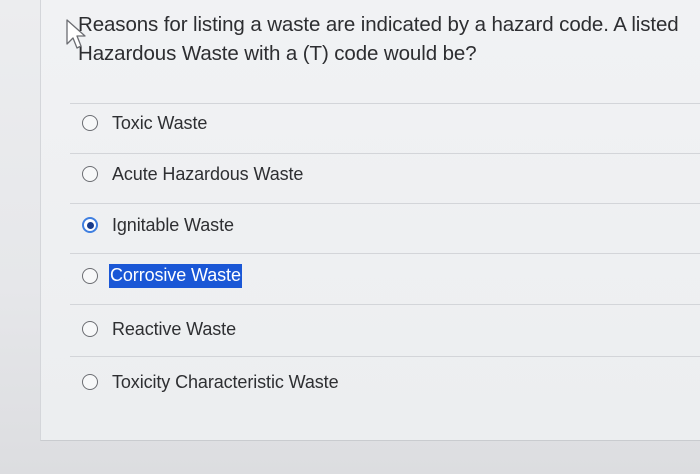 The height and width of the screenshot is (474, 700). I want to click on option-acute-hazardous-waste: Acute Hazardous Waste, so click(192, 174).